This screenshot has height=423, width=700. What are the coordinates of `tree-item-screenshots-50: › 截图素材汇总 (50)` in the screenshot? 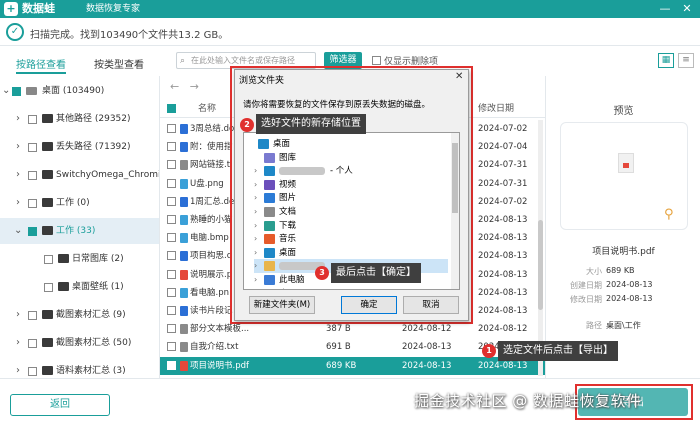 It's located at (79, 343).